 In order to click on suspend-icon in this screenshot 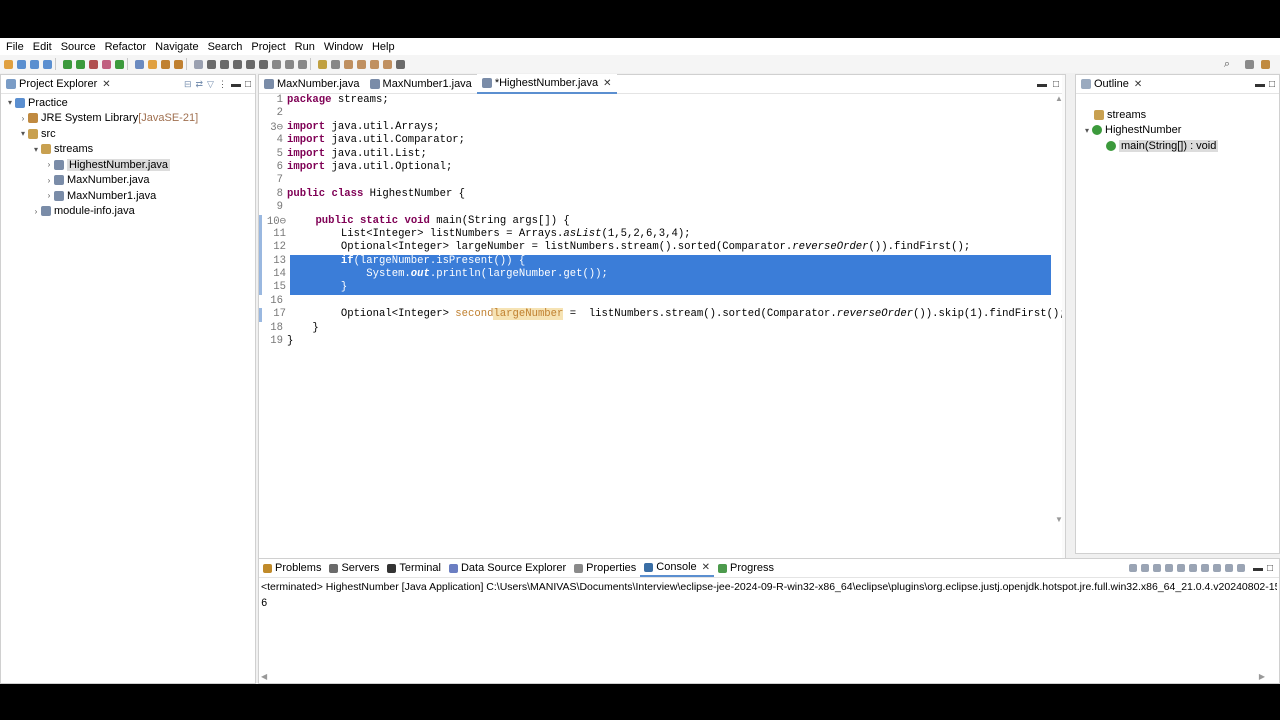, I will do `click(237, 64)`.